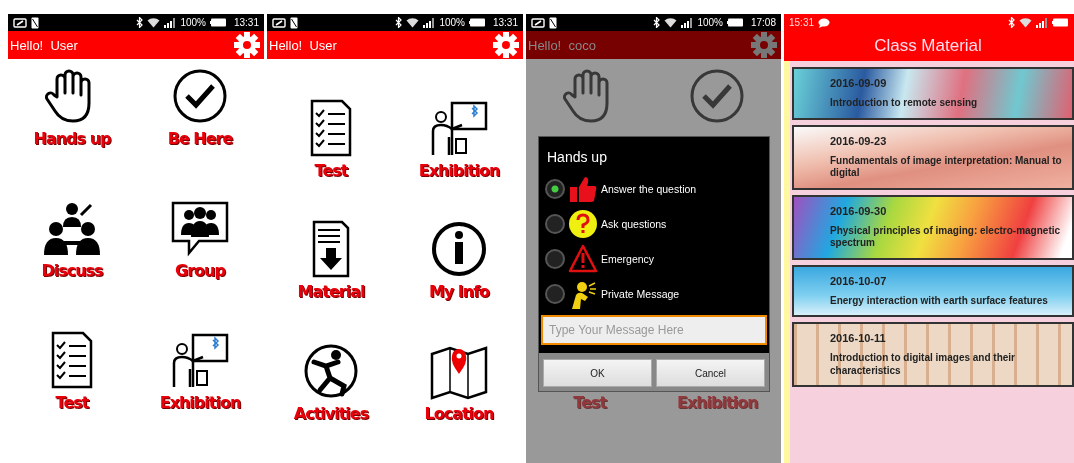  Describe the element at coordinates (640, 293) in the screenshot. I see `option-label: Private Message` at that location.